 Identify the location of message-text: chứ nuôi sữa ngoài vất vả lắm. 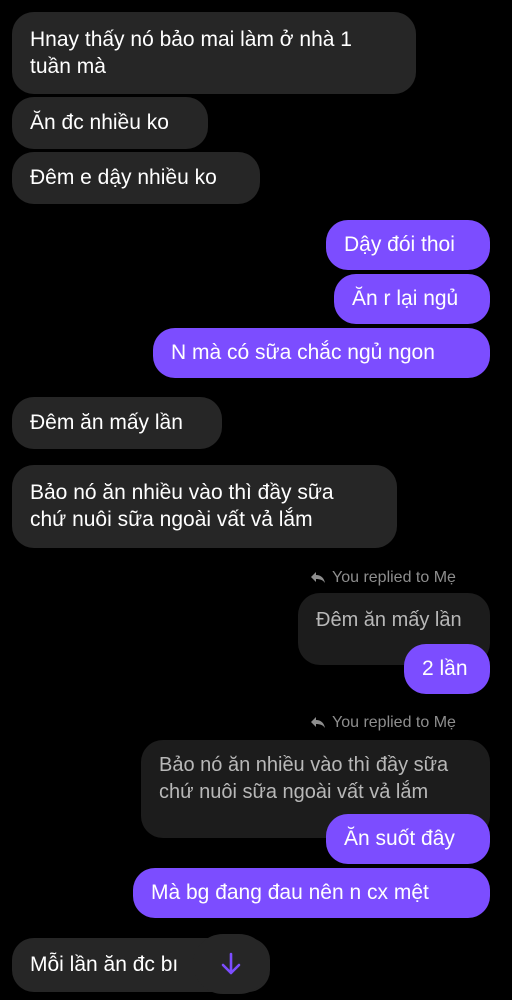
(171, 519).